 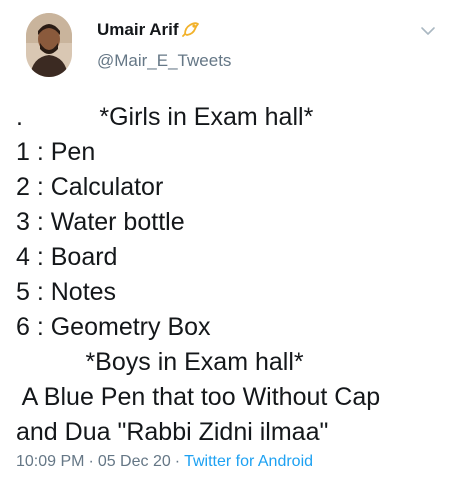 What do you see at coordinates (138, 29) in the screenshot?
I see `author-name-text: Umair Arif` at bounding box center [138, 29].